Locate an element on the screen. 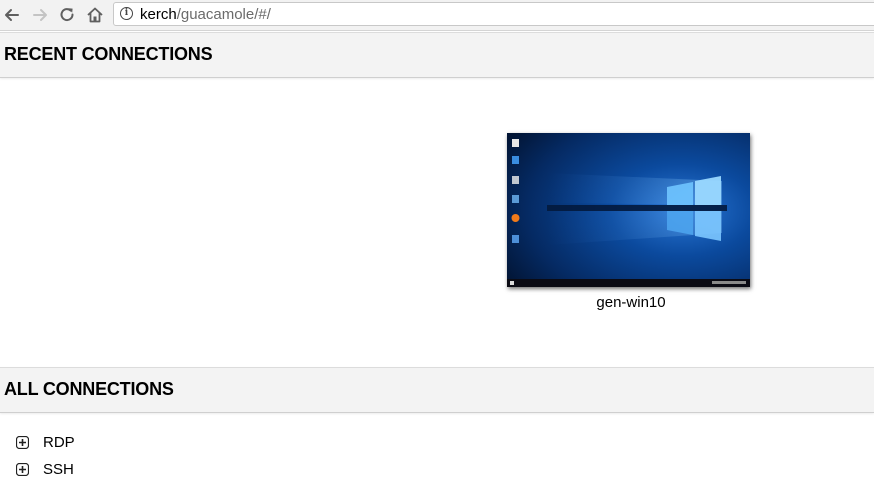 The width and height of the screenshot is (874, 499). address-bar: i kerch/guacamole/#/ is located at coordinates (493, 14).